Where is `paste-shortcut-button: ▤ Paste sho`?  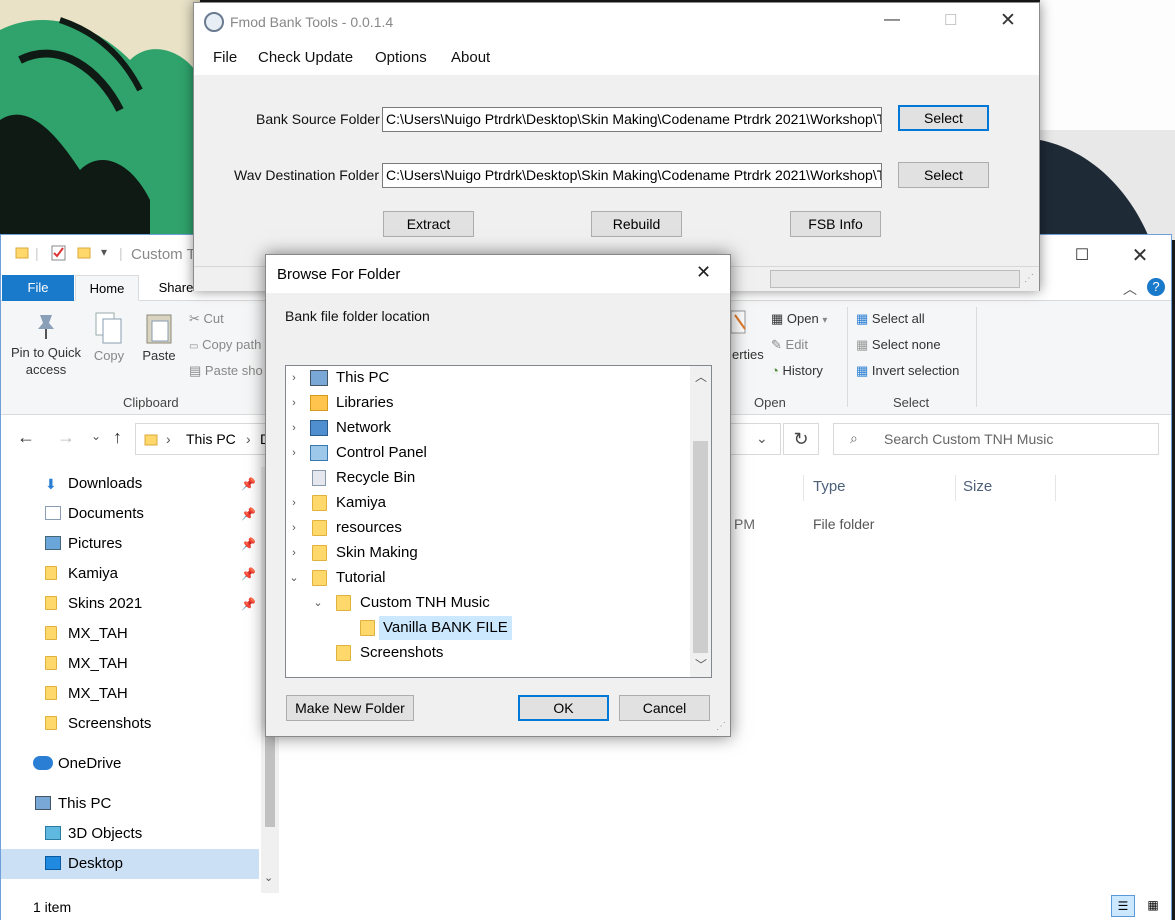
paste-shortcut-button: ▤ Paste sho is located at coordinates (226, 371).